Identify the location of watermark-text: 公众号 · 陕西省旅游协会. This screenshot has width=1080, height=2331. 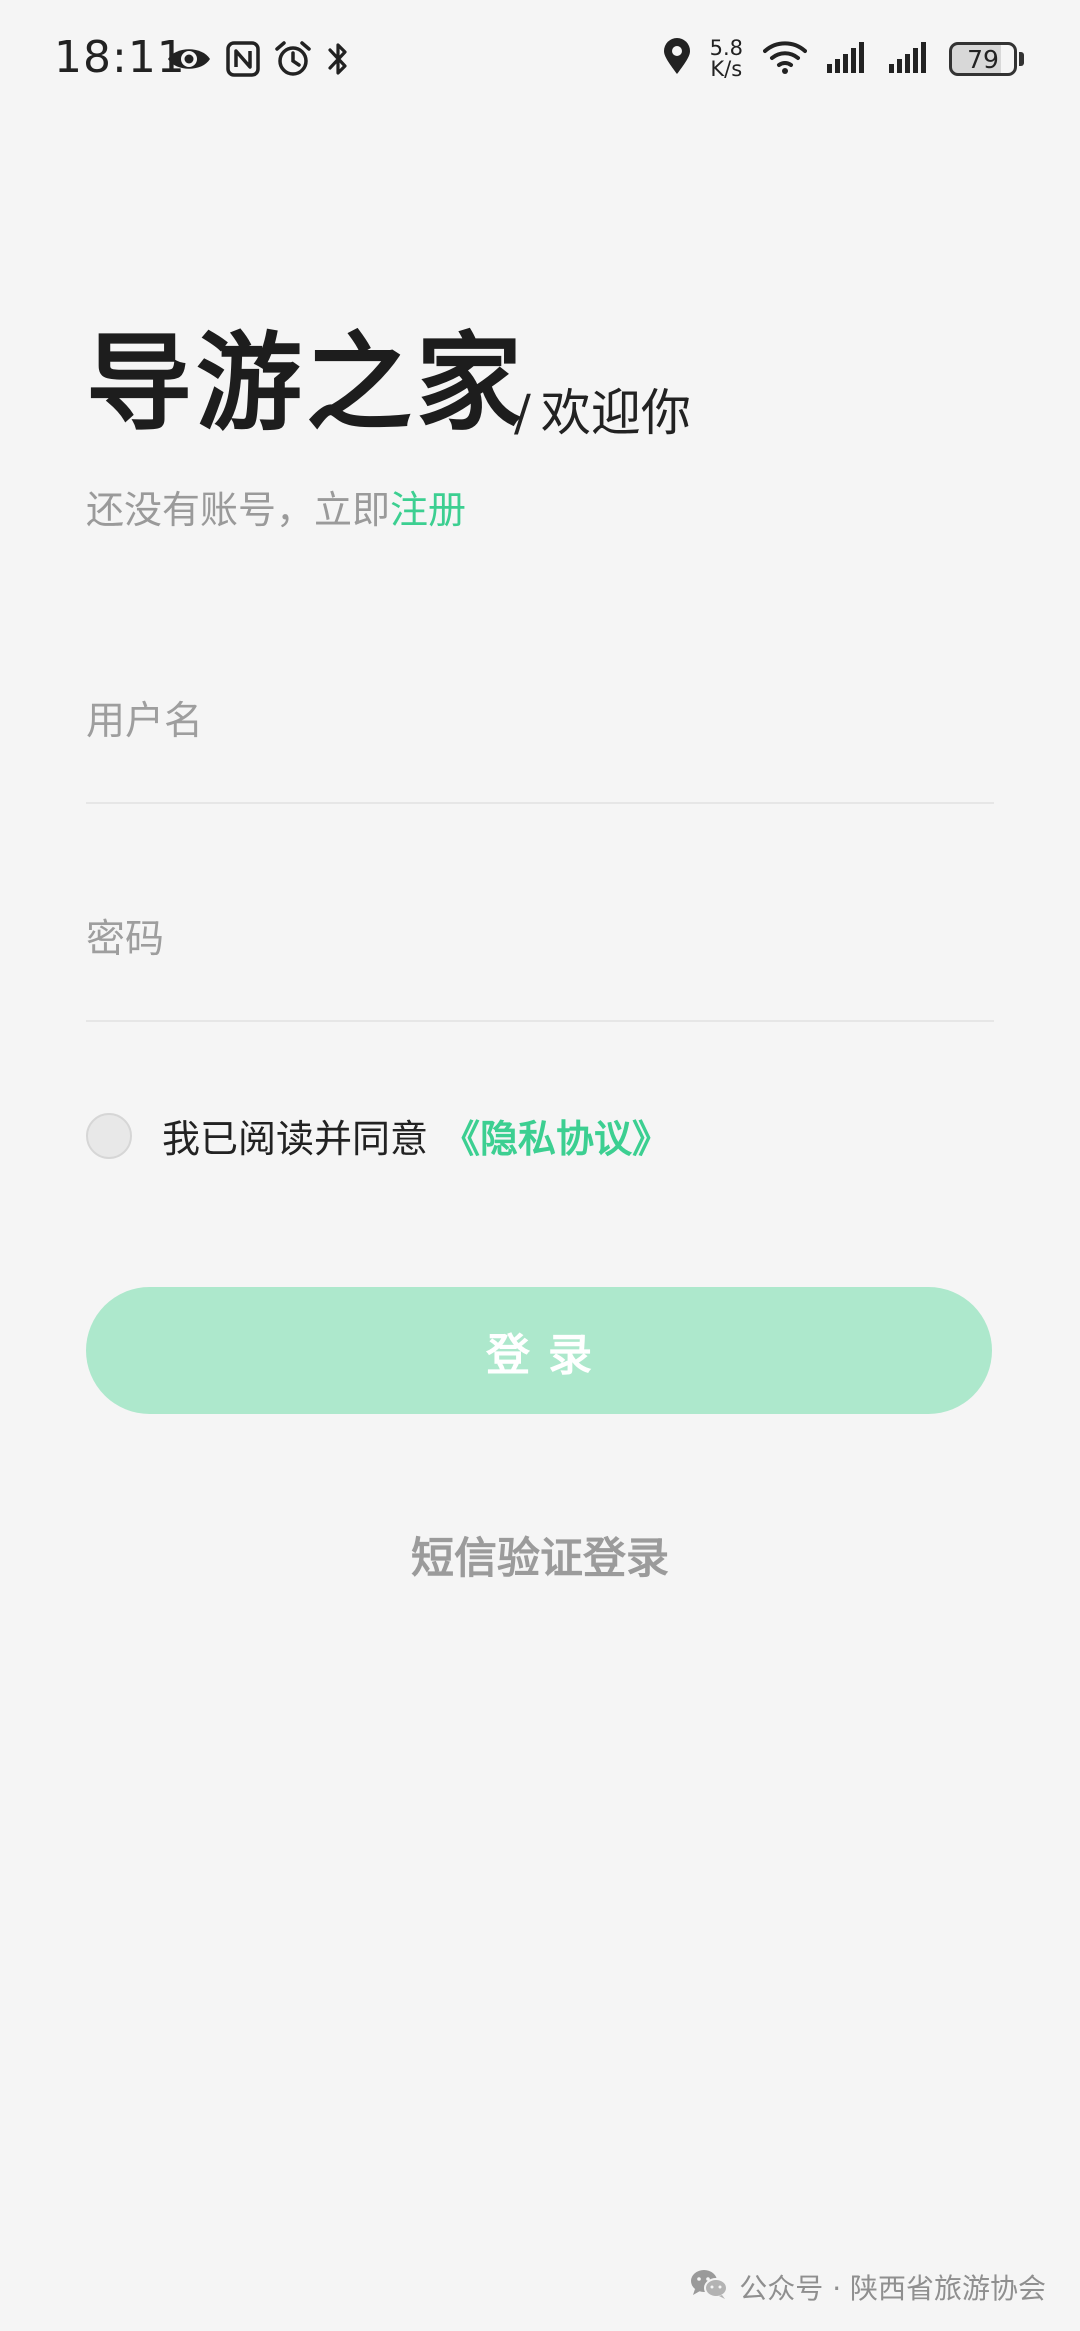
(892, 2288).